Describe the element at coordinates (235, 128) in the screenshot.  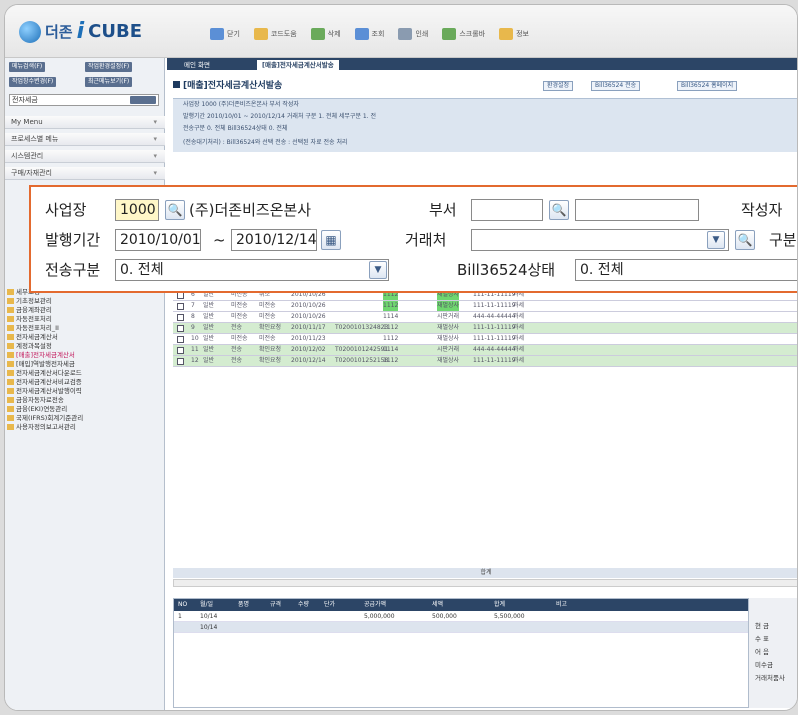
I see `filter-row-3: 전송구분 0. 전체 Bill36524상태 0. 전체` at that location.